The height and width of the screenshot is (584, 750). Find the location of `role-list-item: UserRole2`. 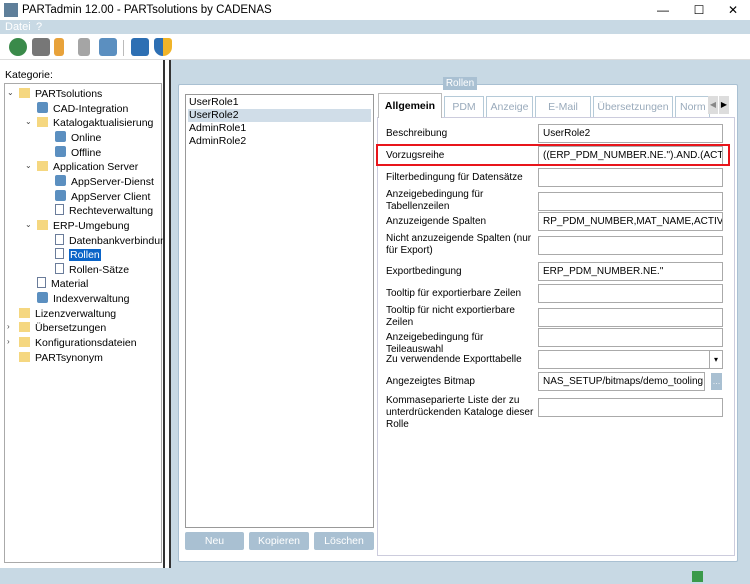

role-list-item: UserRole2 is located at coordinates (279, 115).